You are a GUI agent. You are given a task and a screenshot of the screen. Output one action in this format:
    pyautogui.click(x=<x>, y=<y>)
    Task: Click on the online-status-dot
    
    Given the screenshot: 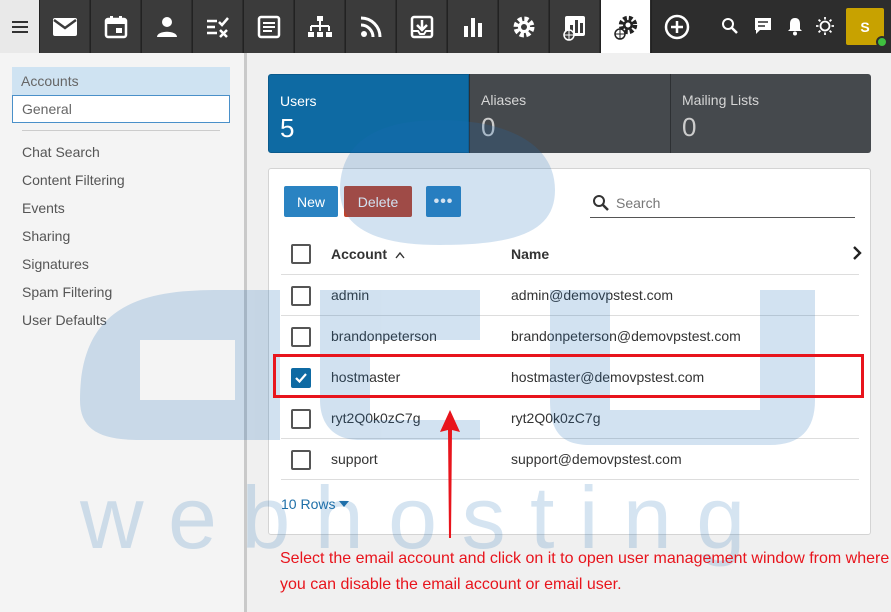 What is the action you would take?
    pyautogui.click(x=882, y=42)
    